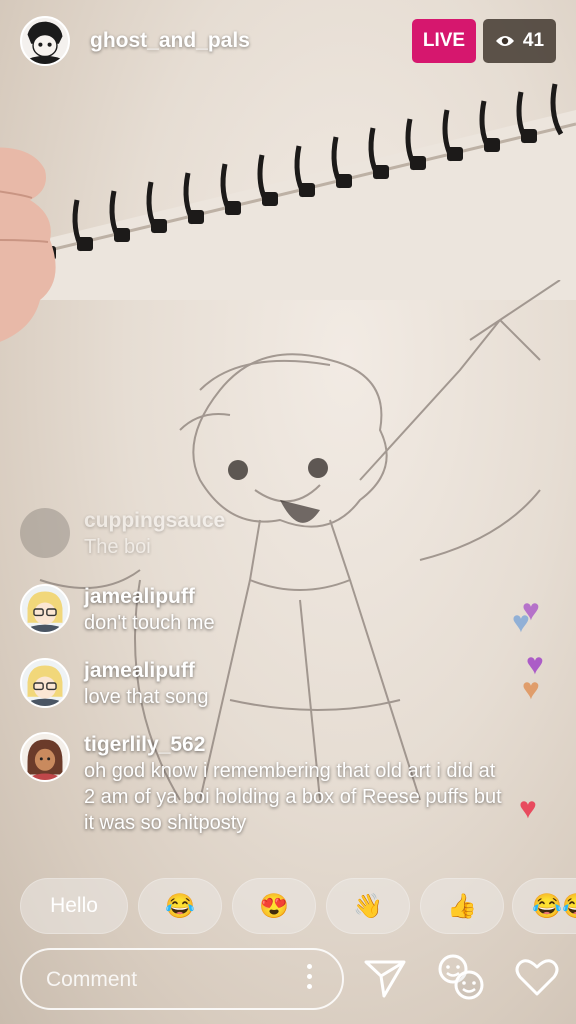 This screenshot has width=576, height=1024. I want to click on viewer-count-badge: 41, so click(519, 41).